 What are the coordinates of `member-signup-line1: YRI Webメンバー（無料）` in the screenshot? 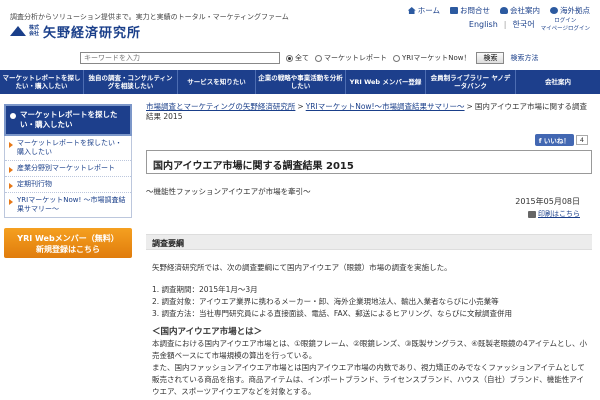 It's located at (68, 238).